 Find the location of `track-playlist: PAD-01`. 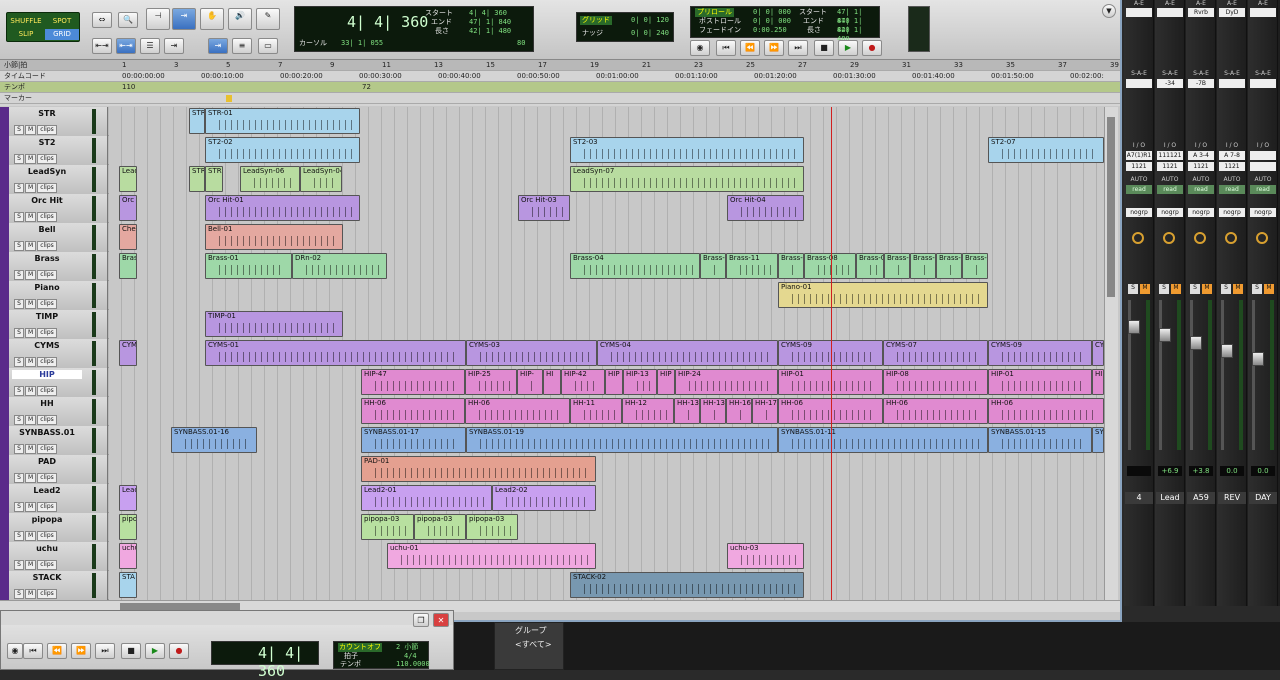

track-playlist: PAD-01 is located at coordinates (606, 469).